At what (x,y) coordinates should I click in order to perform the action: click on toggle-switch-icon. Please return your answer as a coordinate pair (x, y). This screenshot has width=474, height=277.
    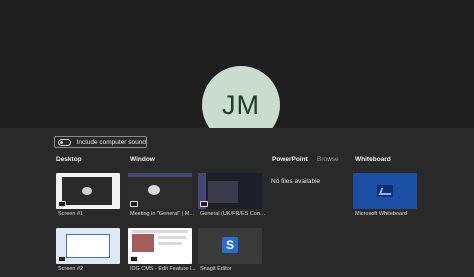
    Looking at the image, I should click on (64, 142).